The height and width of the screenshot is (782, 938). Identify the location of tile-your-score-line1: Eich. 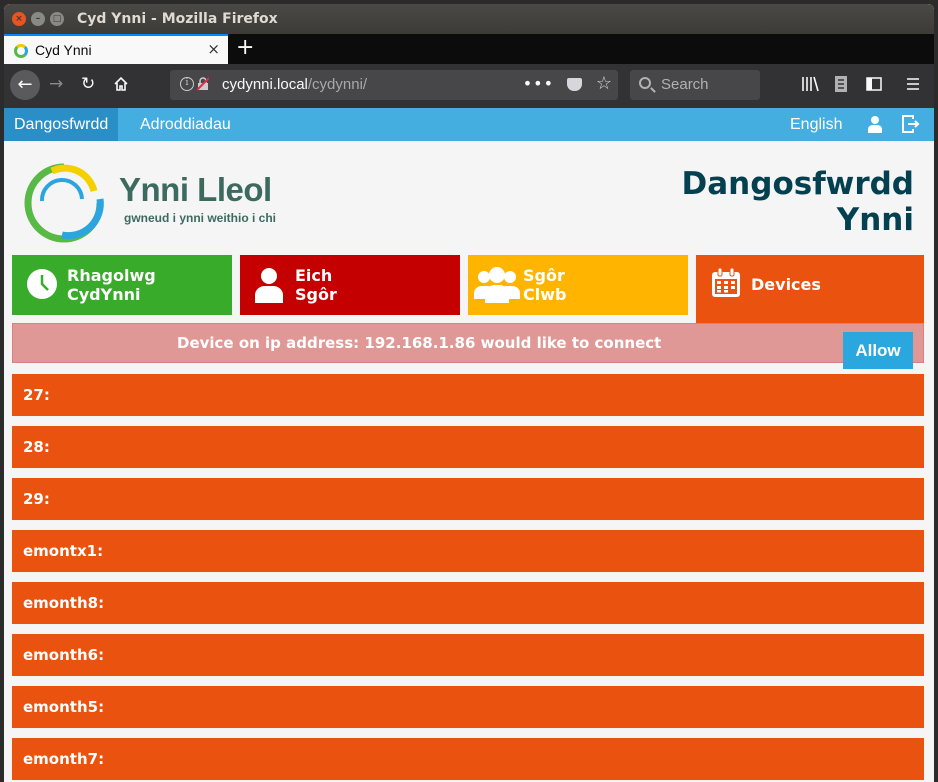
(314, 275).